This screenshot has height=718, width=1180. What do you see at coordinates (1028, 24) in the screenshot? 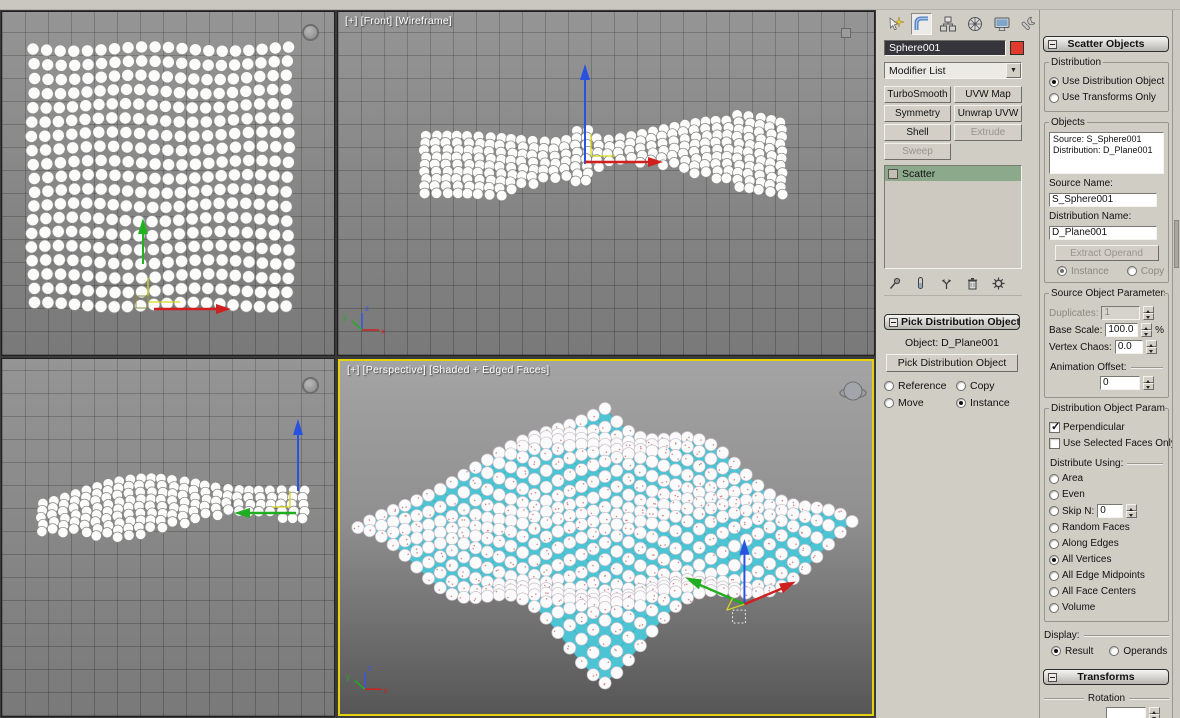
I see `utilities-tab-icon` at bounding box center [1028, 24].